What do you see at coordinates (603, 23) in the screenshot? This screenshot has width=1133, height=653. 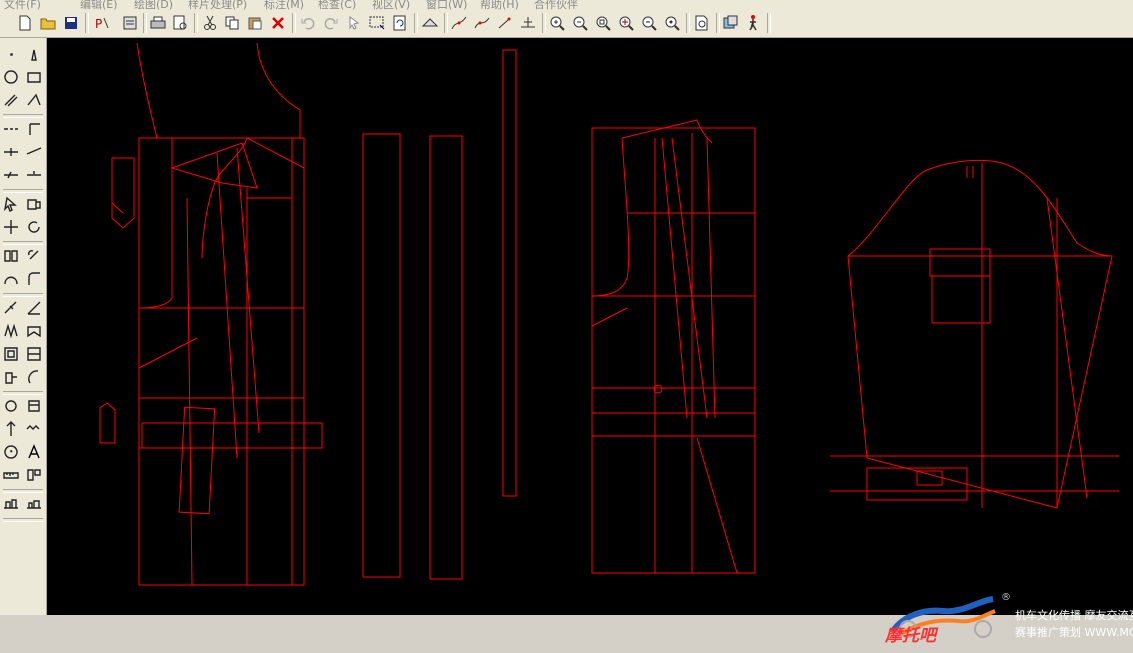 I see `zoom-fit-icon` at bounding box center [603, 23].